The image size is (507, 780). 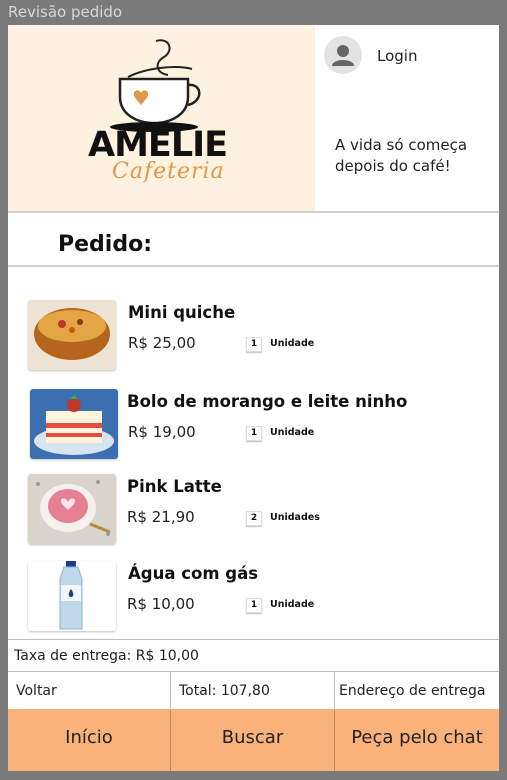 I want to click on delivery-address-link: Endereço de entrega, so click(x=417, y=690).